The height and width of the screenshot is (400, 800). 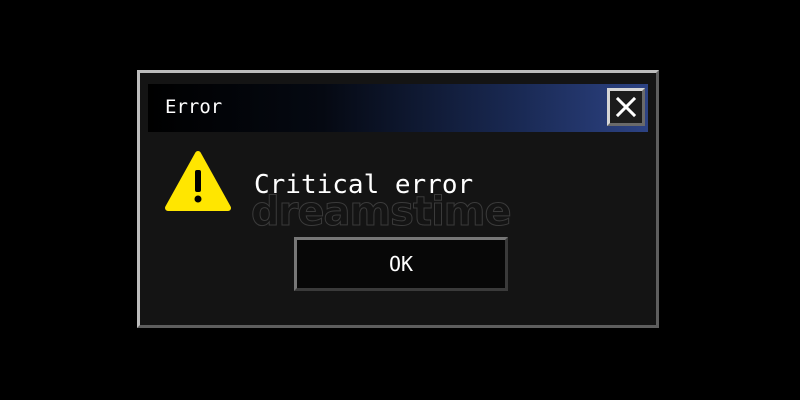 What do you see at coordinates (401, 264) in the screenshot?
I see `ok-button: OK` at bounding box center [401, 264].